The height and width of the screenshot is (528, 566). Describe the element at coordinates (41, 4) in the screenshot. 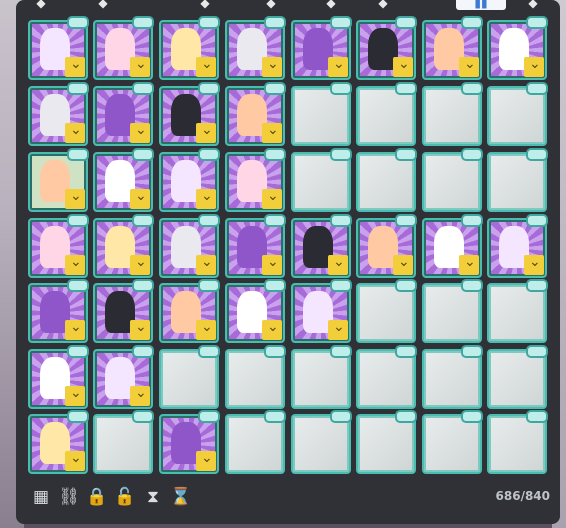

I see `tab-icon-1: ◆` at that location.